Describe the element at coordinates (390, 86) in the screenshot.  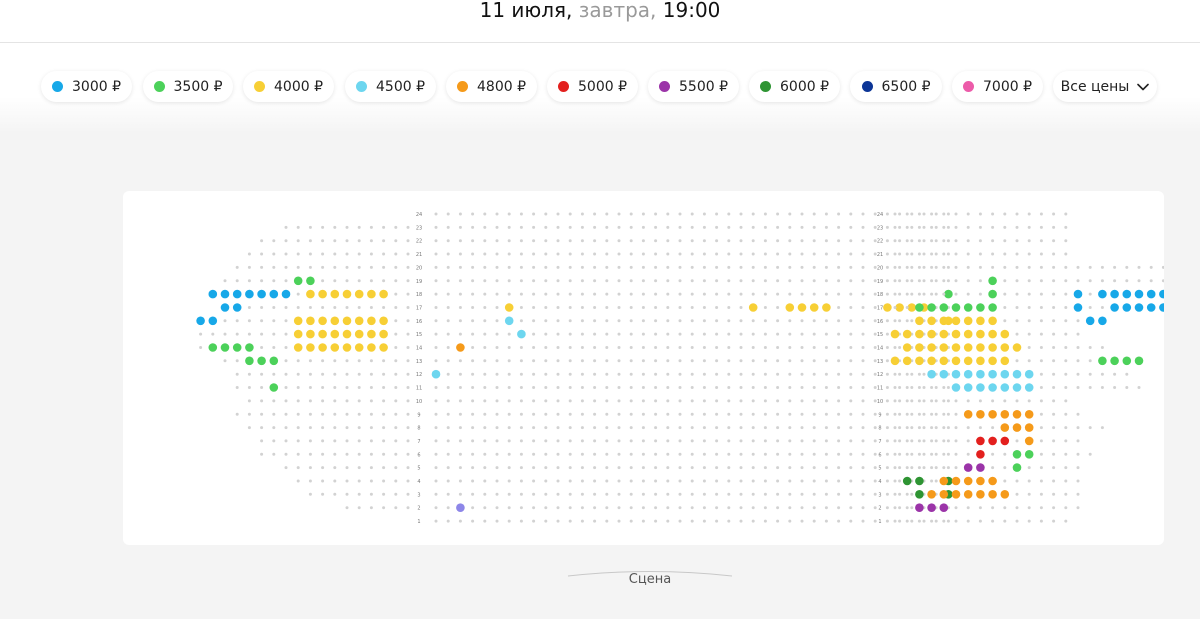
I see `price-chip-4500: 4500 ₽` at that location.